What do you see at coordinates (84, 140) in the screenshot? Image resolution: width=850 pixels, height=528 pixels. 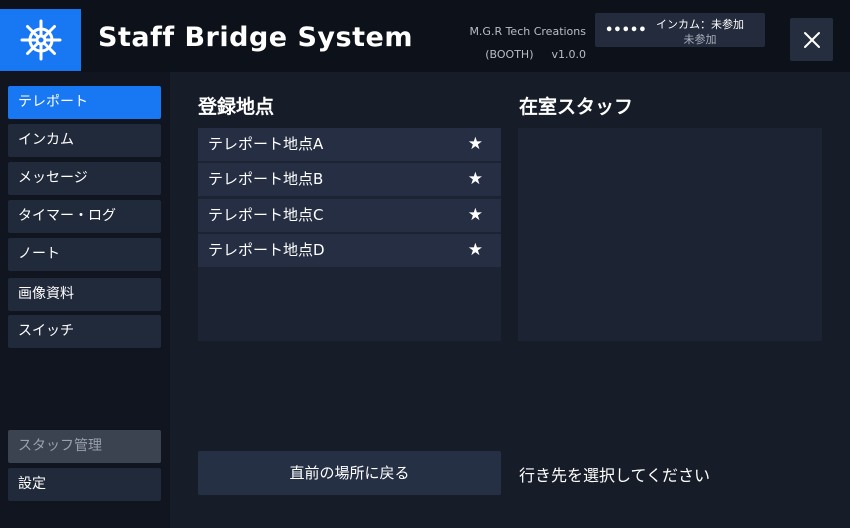 I see `sidebar-item-intercom: インカム` at bounding box center [84, 140].